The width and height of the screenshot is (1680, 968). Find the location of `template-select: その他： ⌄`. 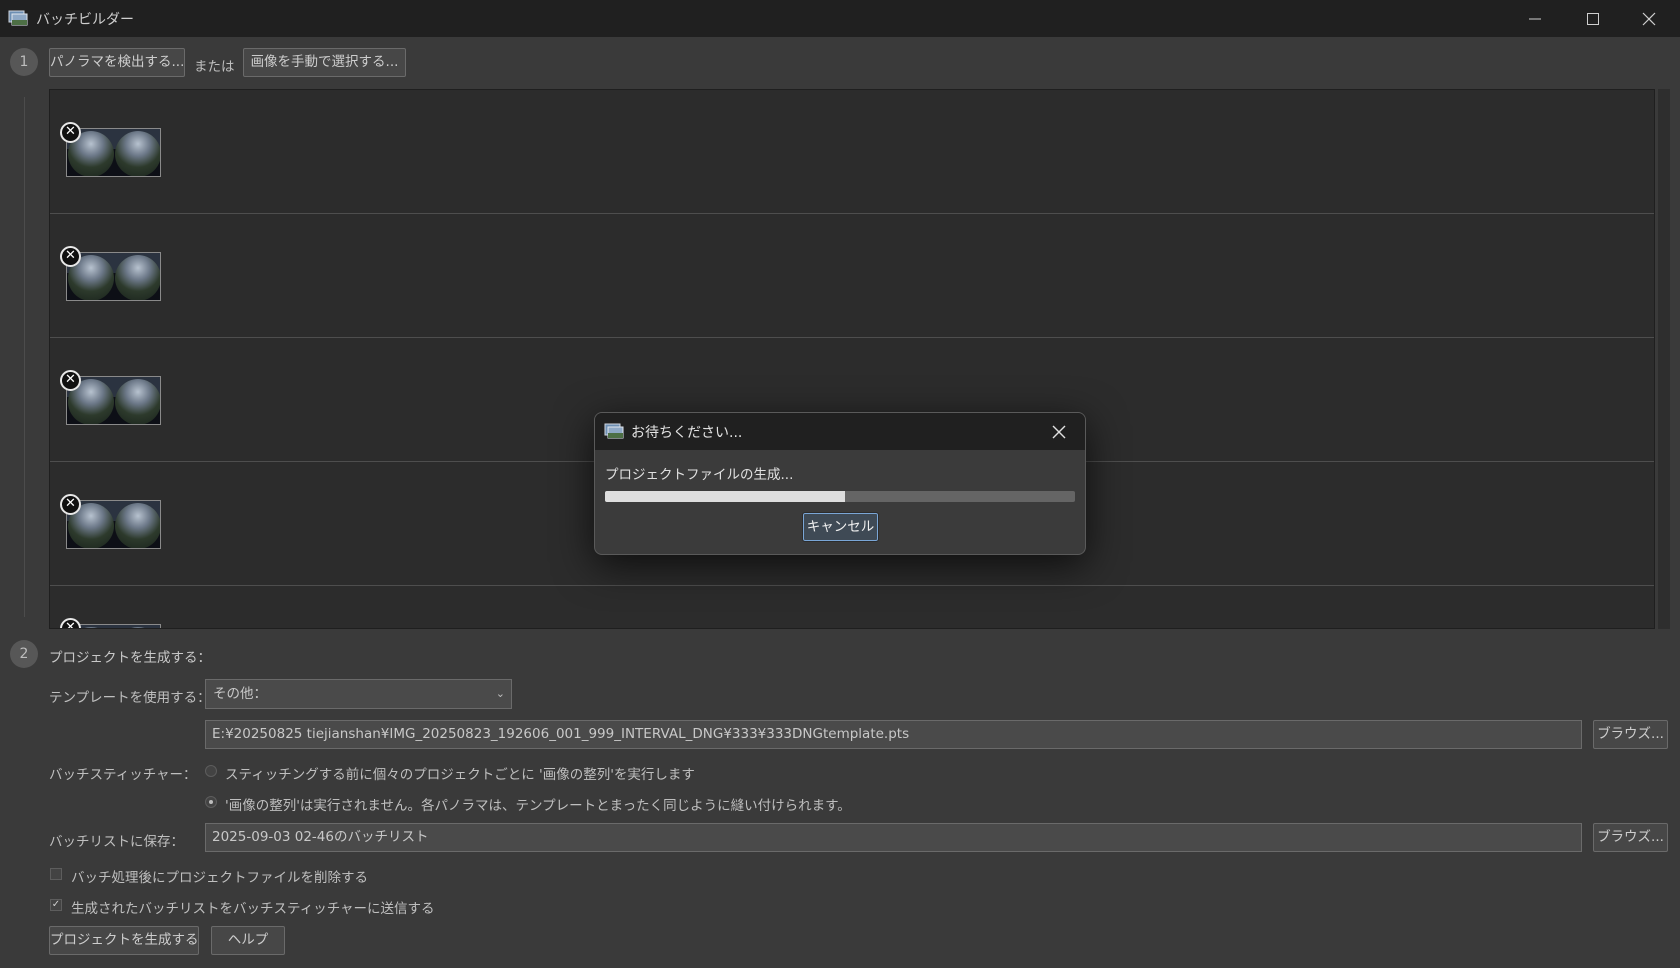

template-select: その他： ⌄ is located at coordinates (358, 694).